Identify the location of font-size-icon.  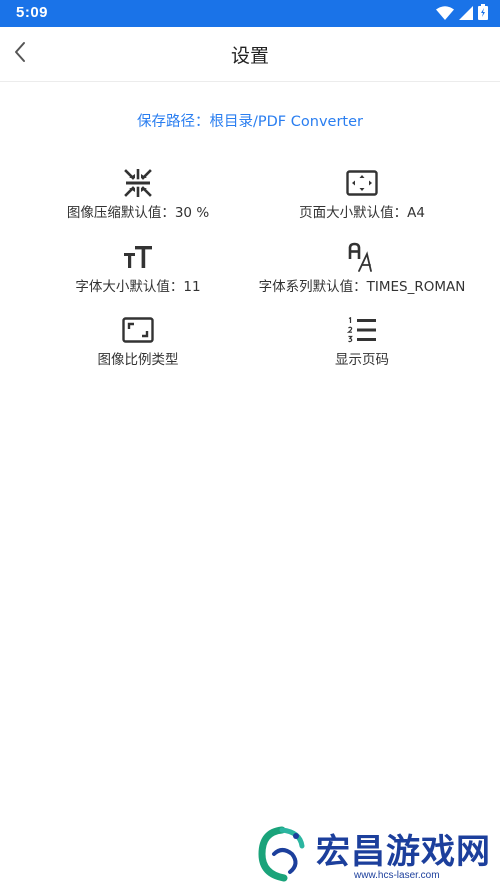
(138, 257).